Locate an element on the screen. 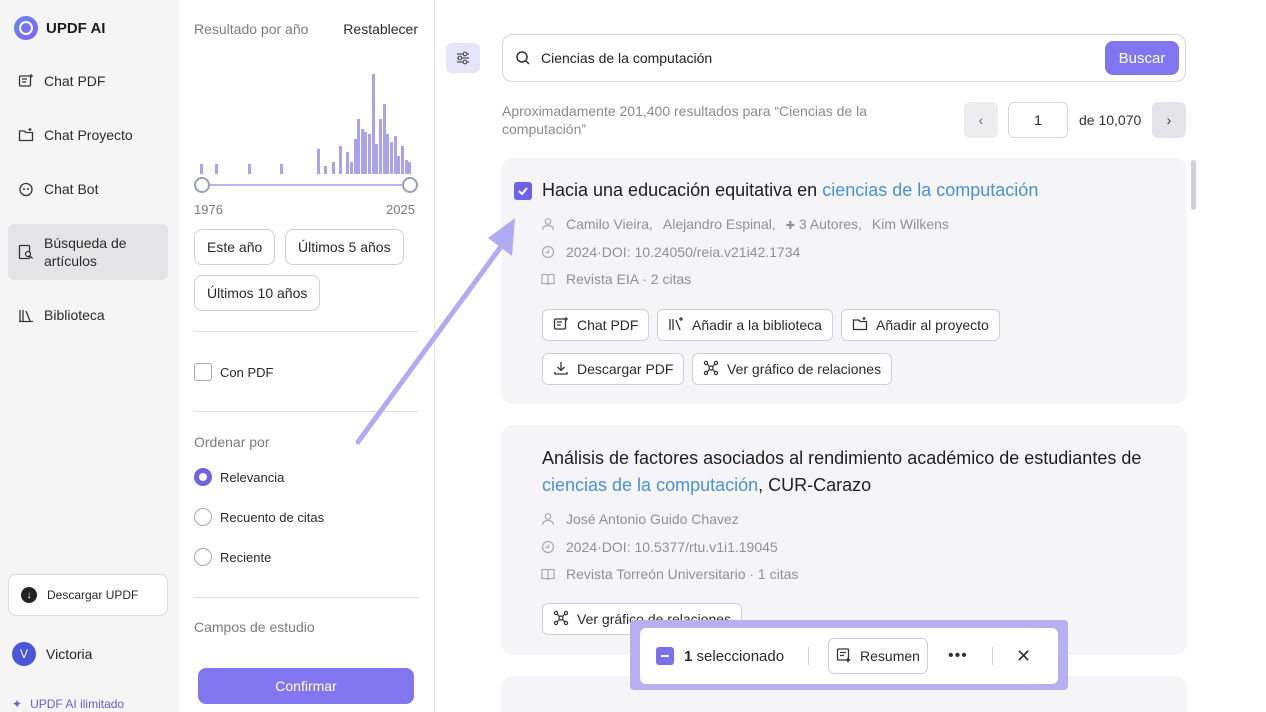 The height and width of the screenshot is (712, 1266). folder-plus-icon is located at coordinates (860, 325).